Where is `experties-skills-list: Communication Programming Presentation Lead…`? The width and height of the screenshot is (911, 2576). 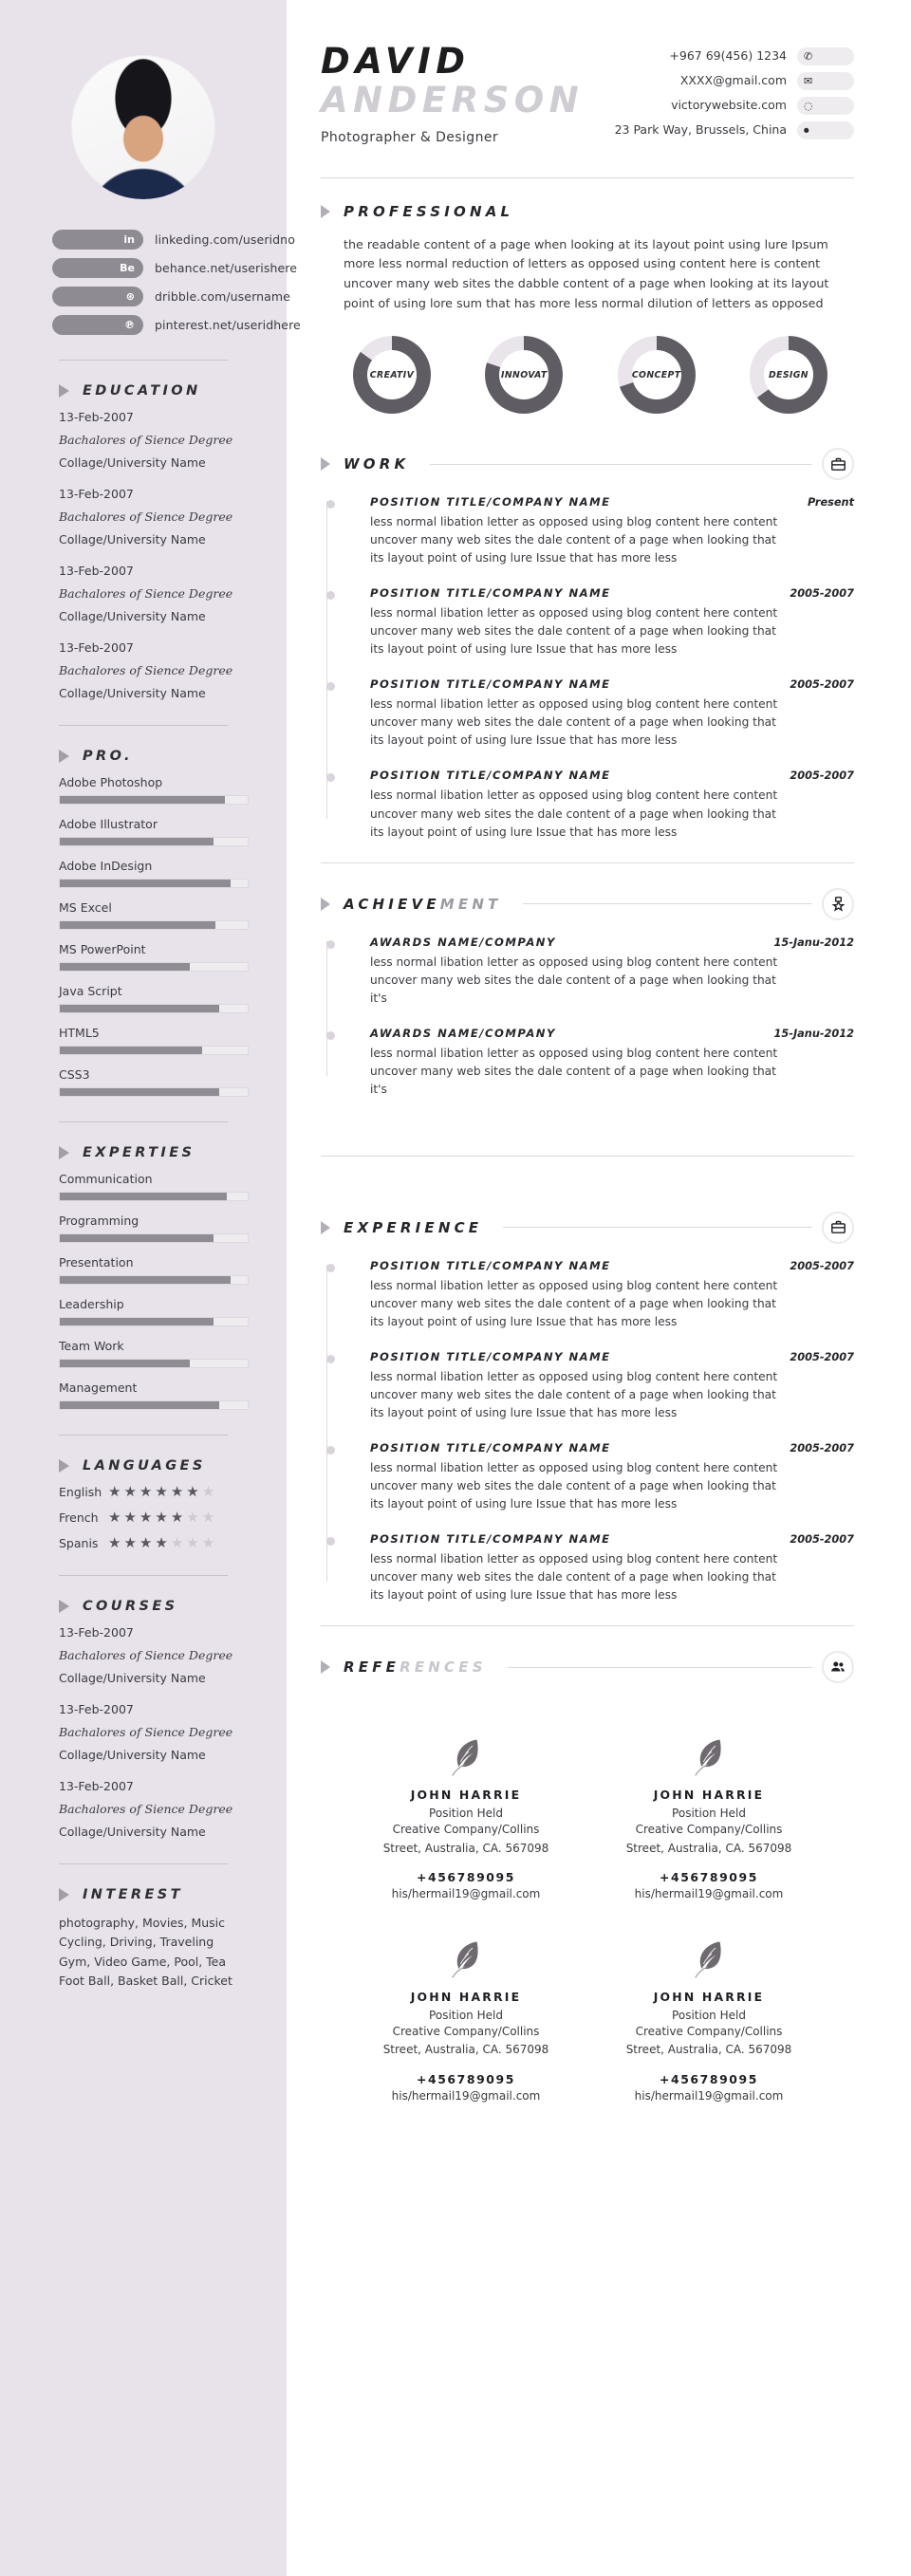
experties-skills-list: Communication Programming Presentation Lead… is located at coordinates (143, 1291).